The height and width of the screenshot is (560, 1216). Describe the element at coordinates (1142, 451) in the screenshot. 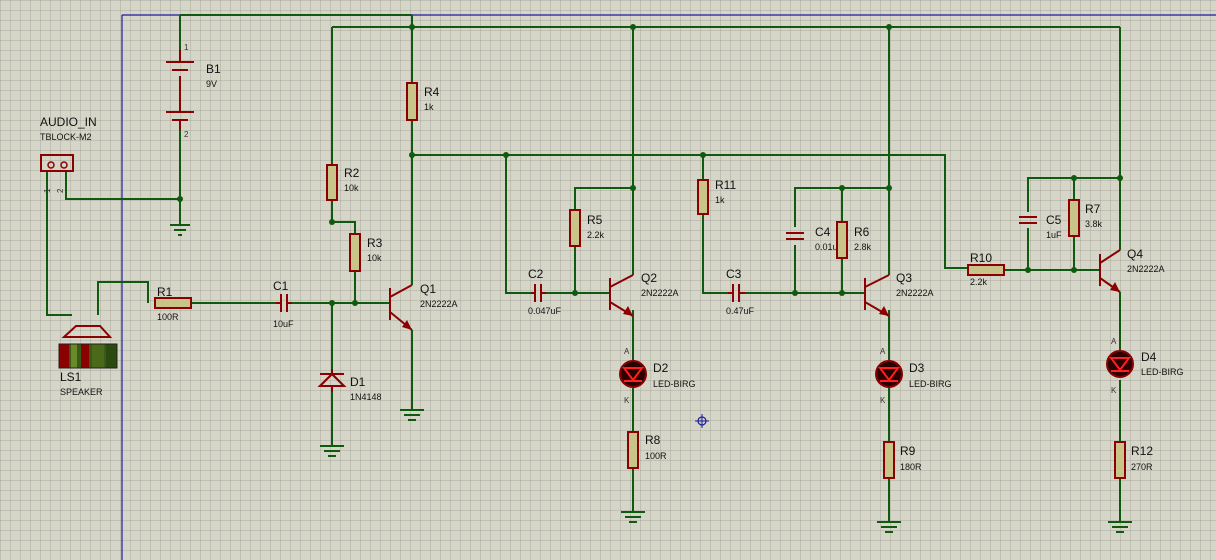

I see `r12-ref: R12` at that location.